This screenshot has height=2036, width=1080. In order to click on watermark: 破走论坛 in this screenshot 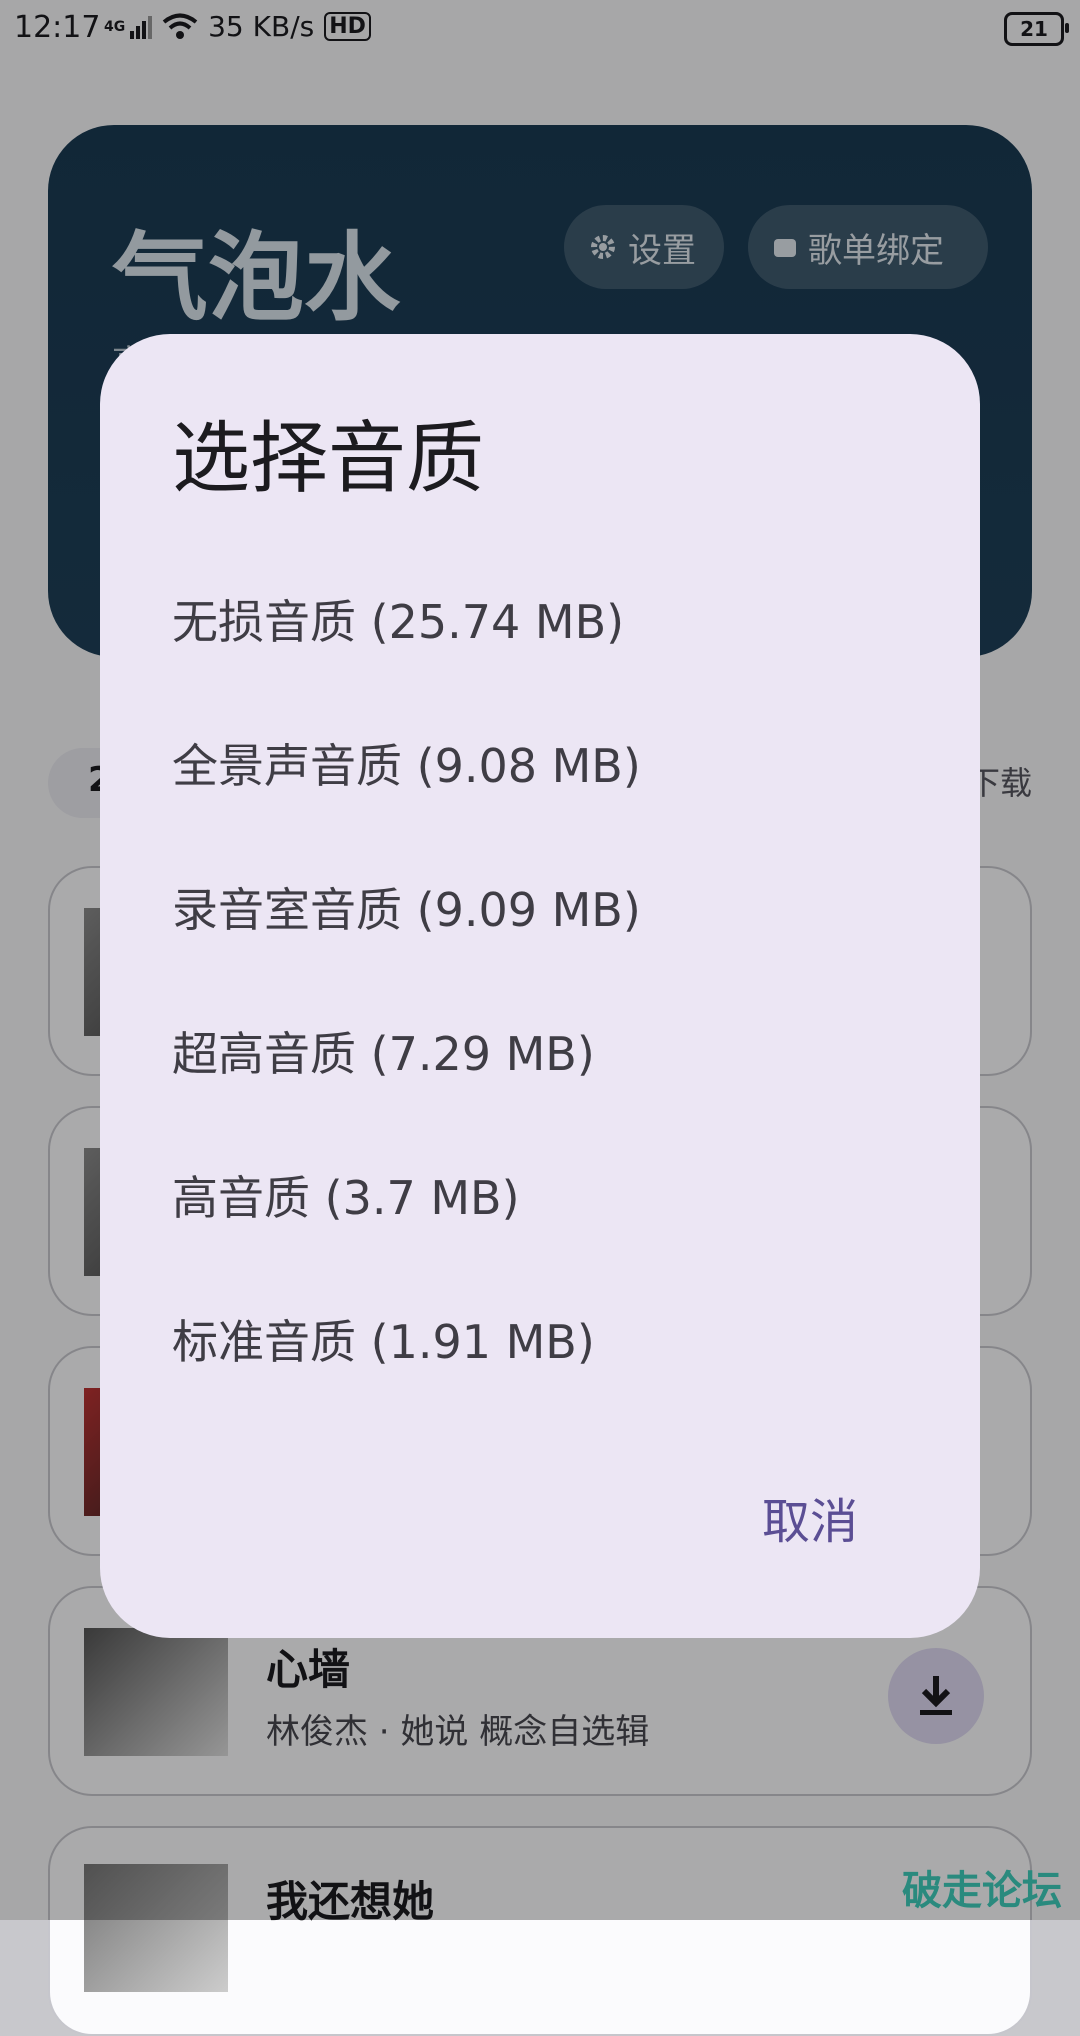, I will do `click(982, 1891)`.